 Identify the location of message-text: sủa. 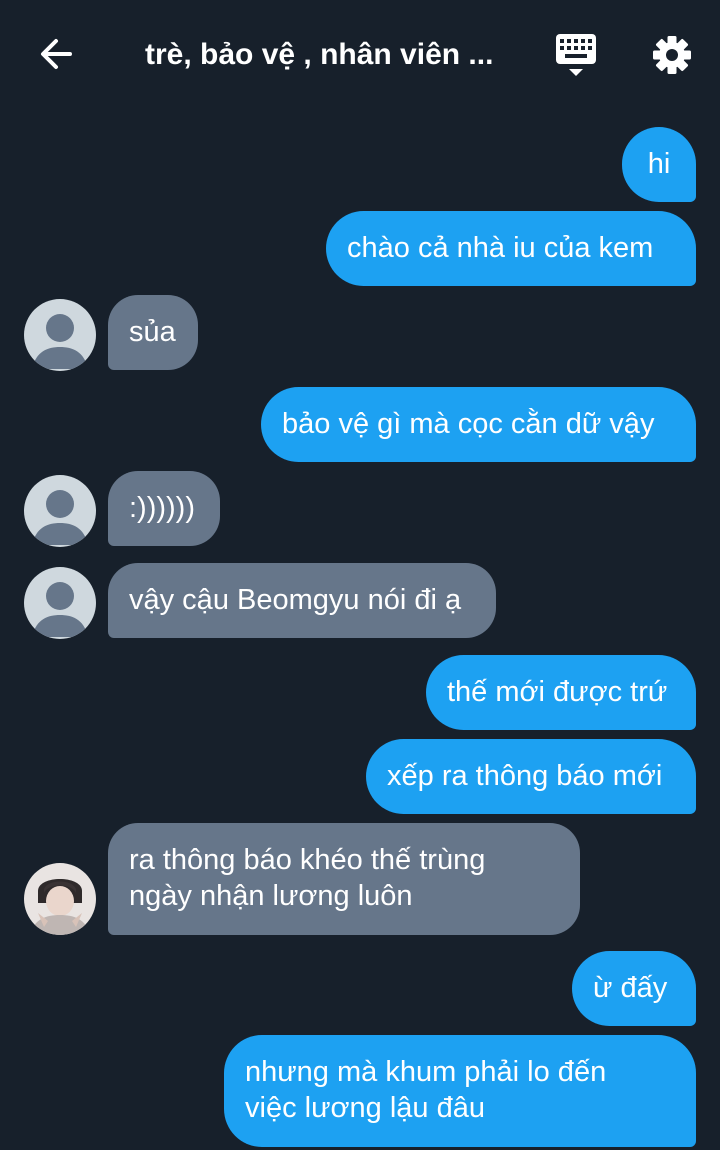
(152, 332).